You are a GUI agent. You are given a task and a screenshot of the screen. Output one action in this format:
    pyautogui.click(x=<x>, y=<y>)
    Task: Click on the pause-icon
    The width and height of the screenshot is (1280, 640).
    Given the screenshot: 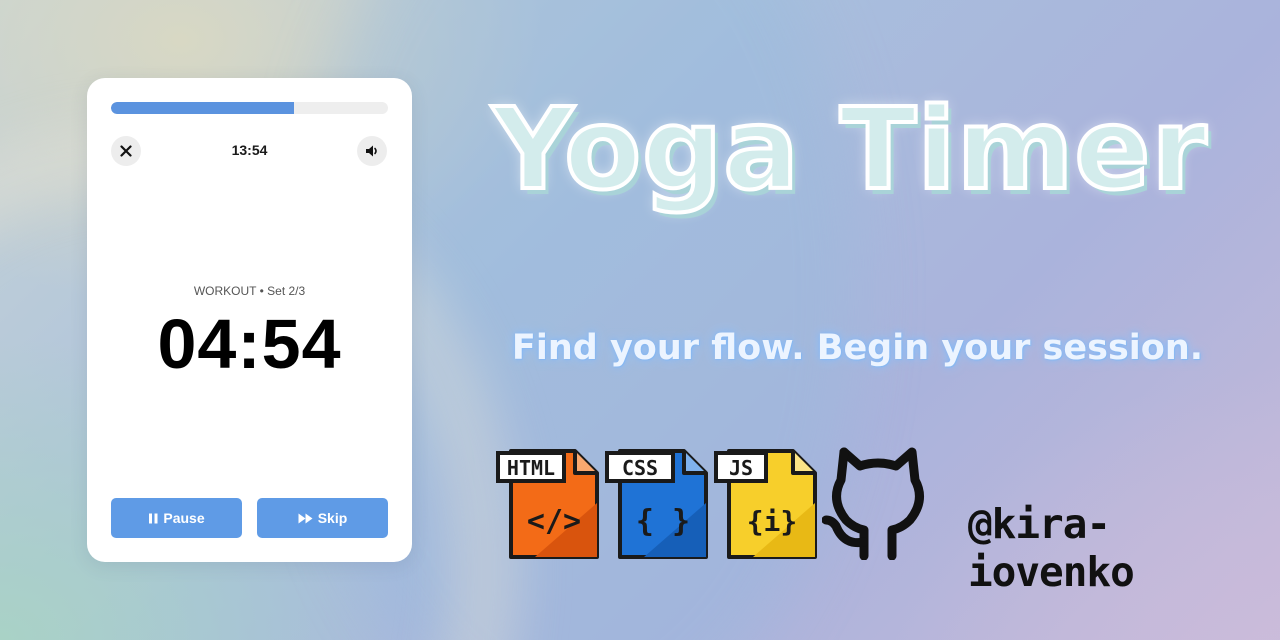 What is the action you would take?
    pyautogui.click(x=153, y=518)
    